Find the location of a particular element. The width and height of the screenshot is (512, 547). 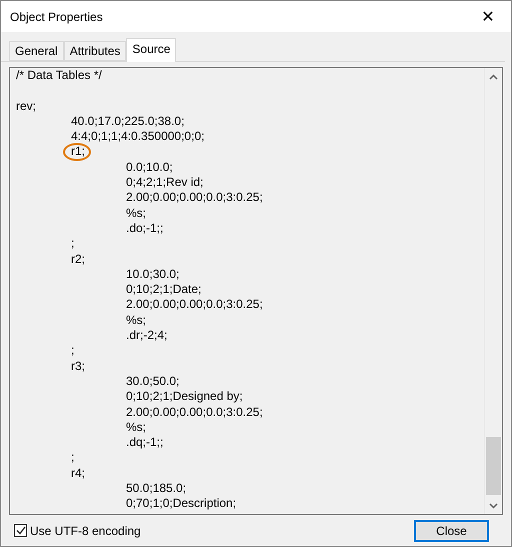

code-line: 0;10;2;1;Designed by; is located at coordinates (184, 396).